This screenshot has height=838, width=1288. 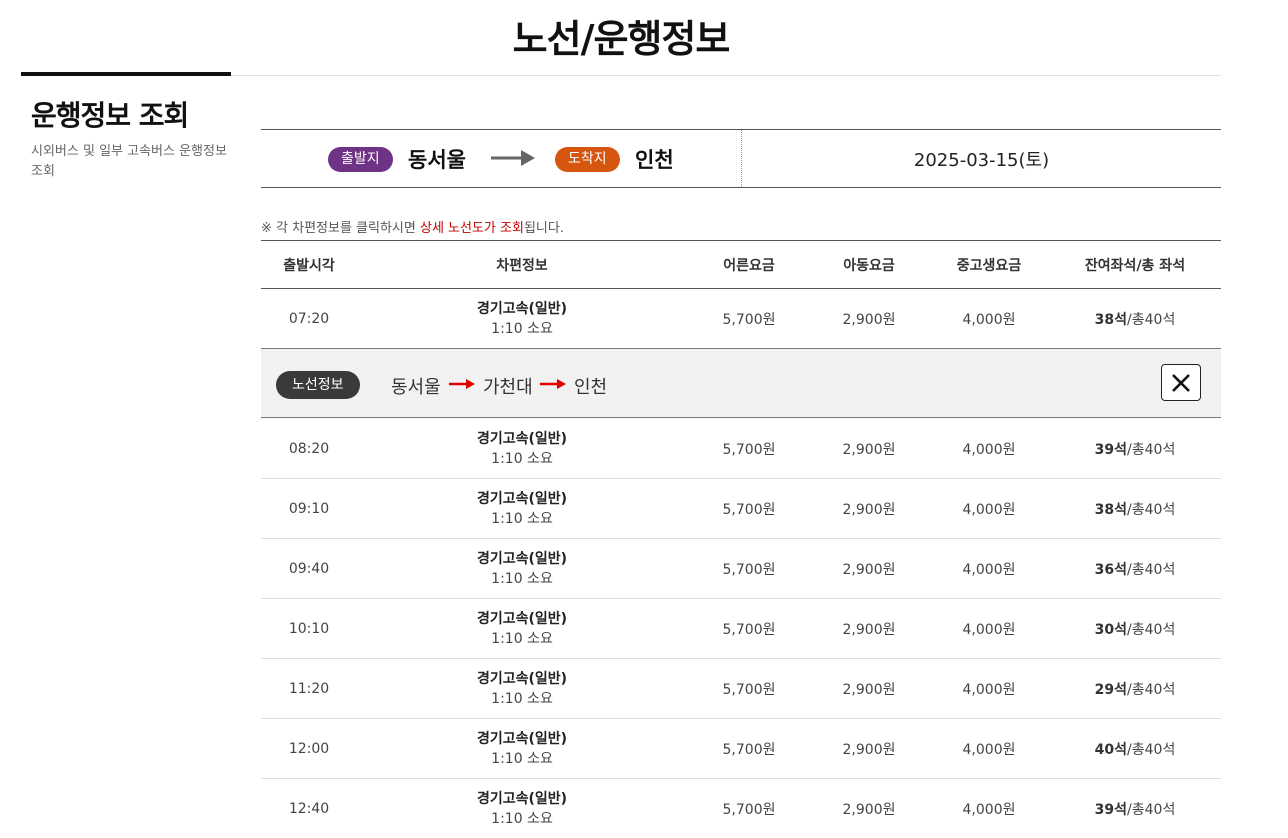 What do you see at coordinates (508, 387) in the screenshot?
I see `route-stop: 가천대` at bounding box center [508, 387].